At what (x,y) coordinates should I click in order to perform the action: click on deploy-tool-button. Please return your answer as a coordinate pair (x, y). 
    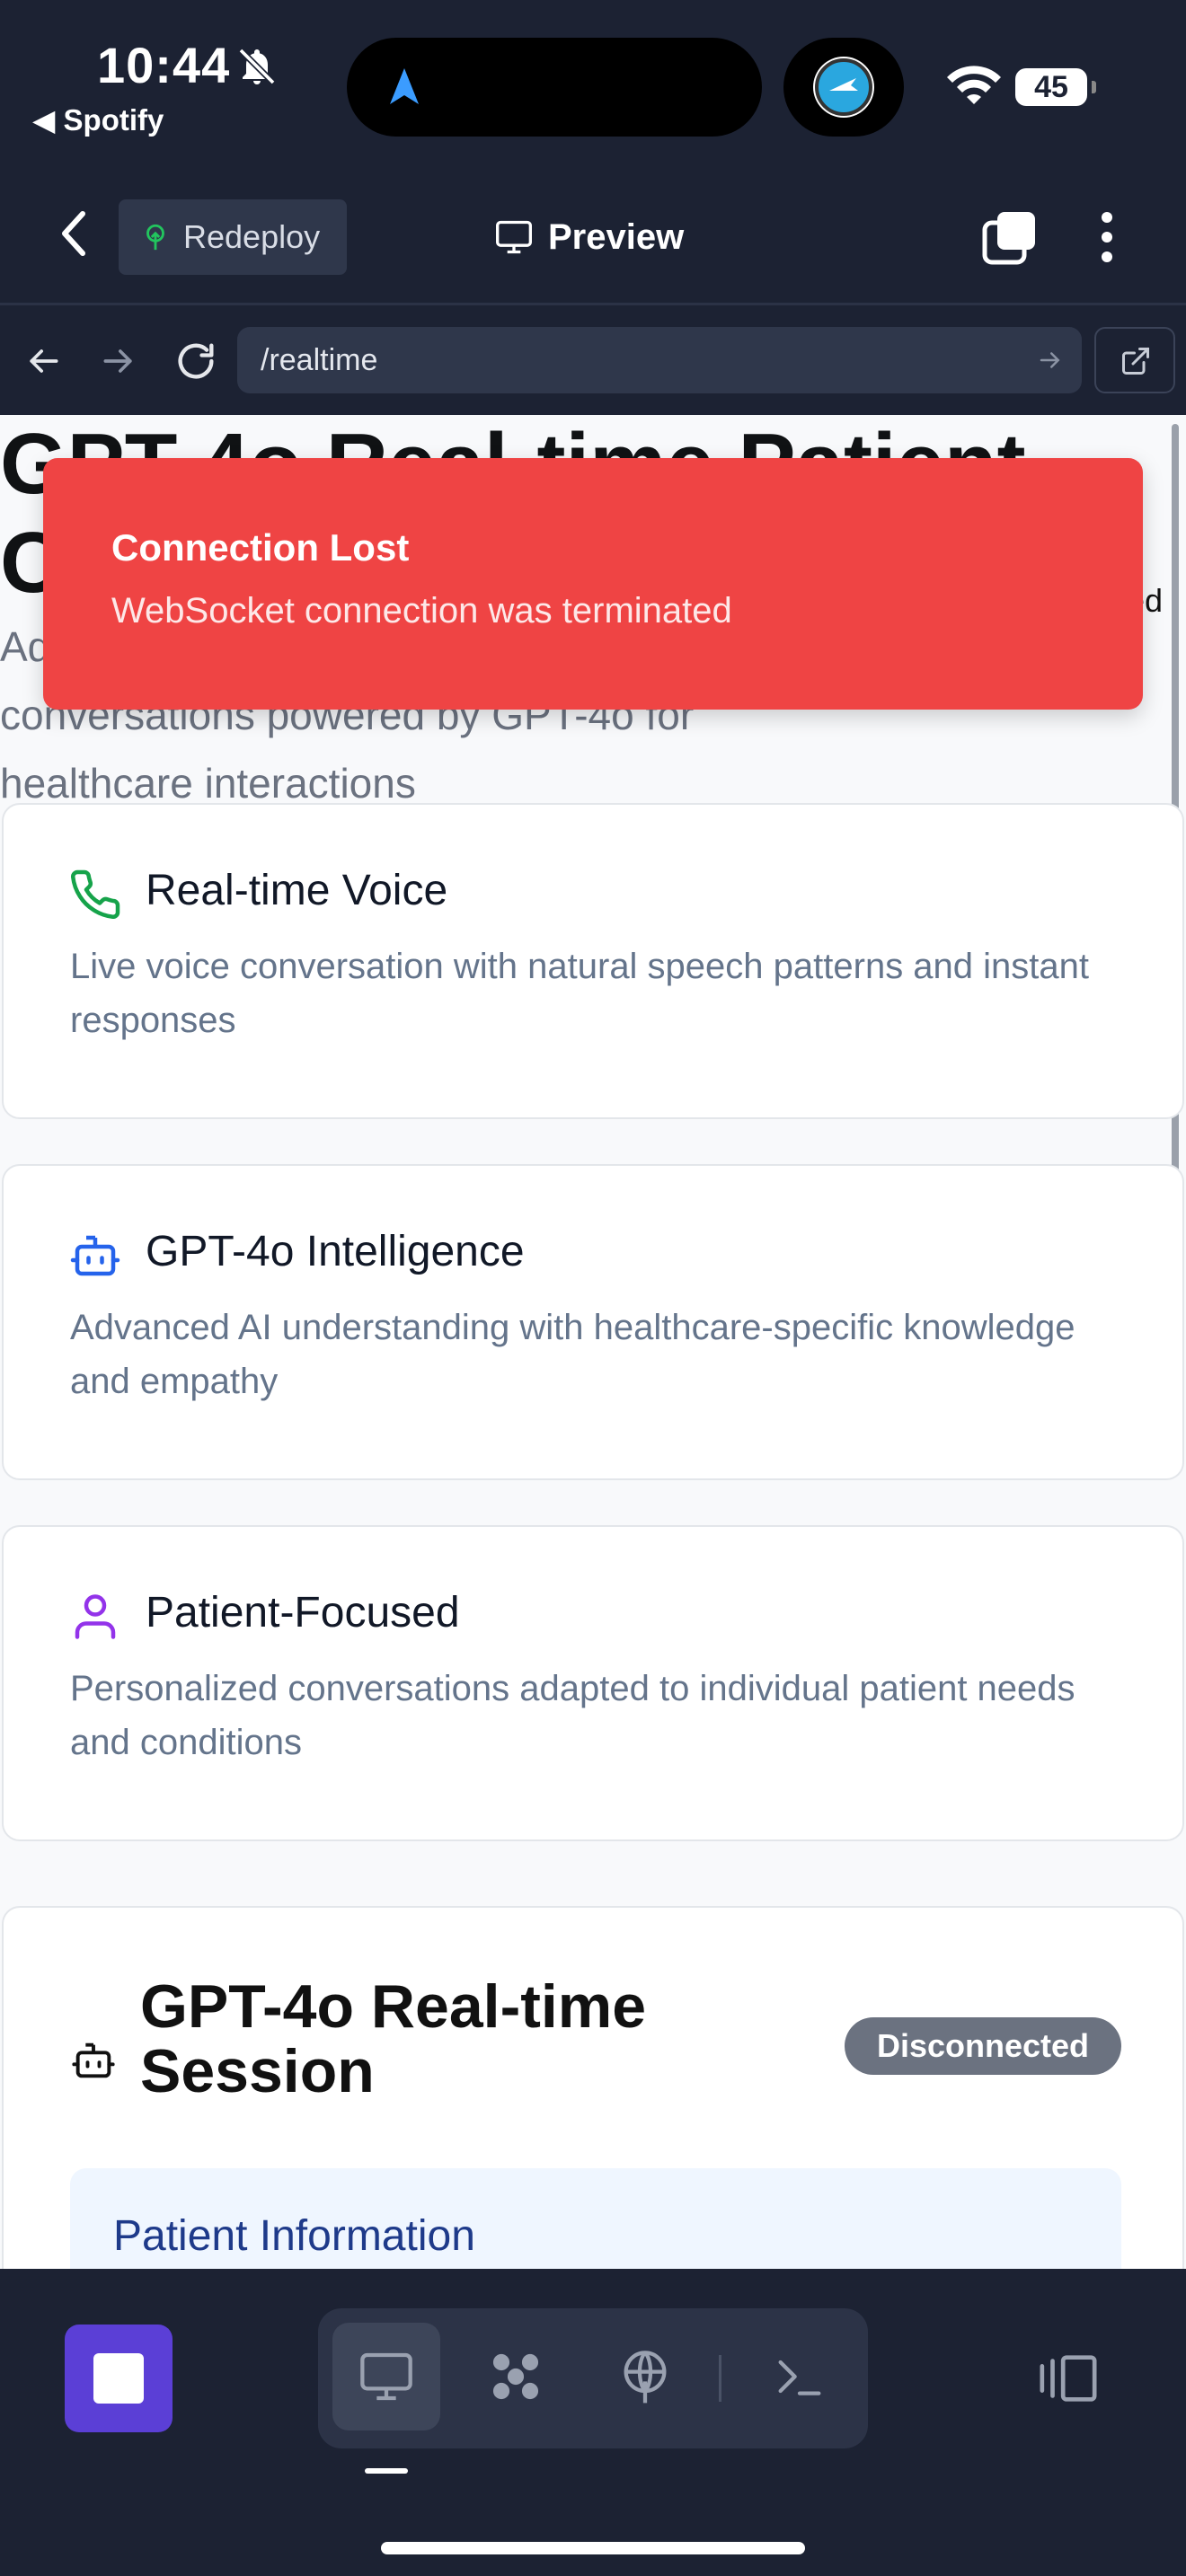
    Looking at the image, I should click on (645, 2376).